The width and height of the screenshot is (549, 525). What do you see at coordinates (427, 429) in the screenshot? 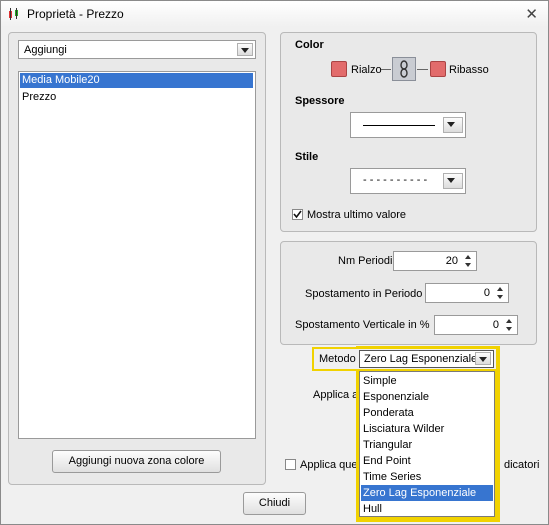
I see `method-option: Lisciatura Wilder` at bounding box center [427, 429].